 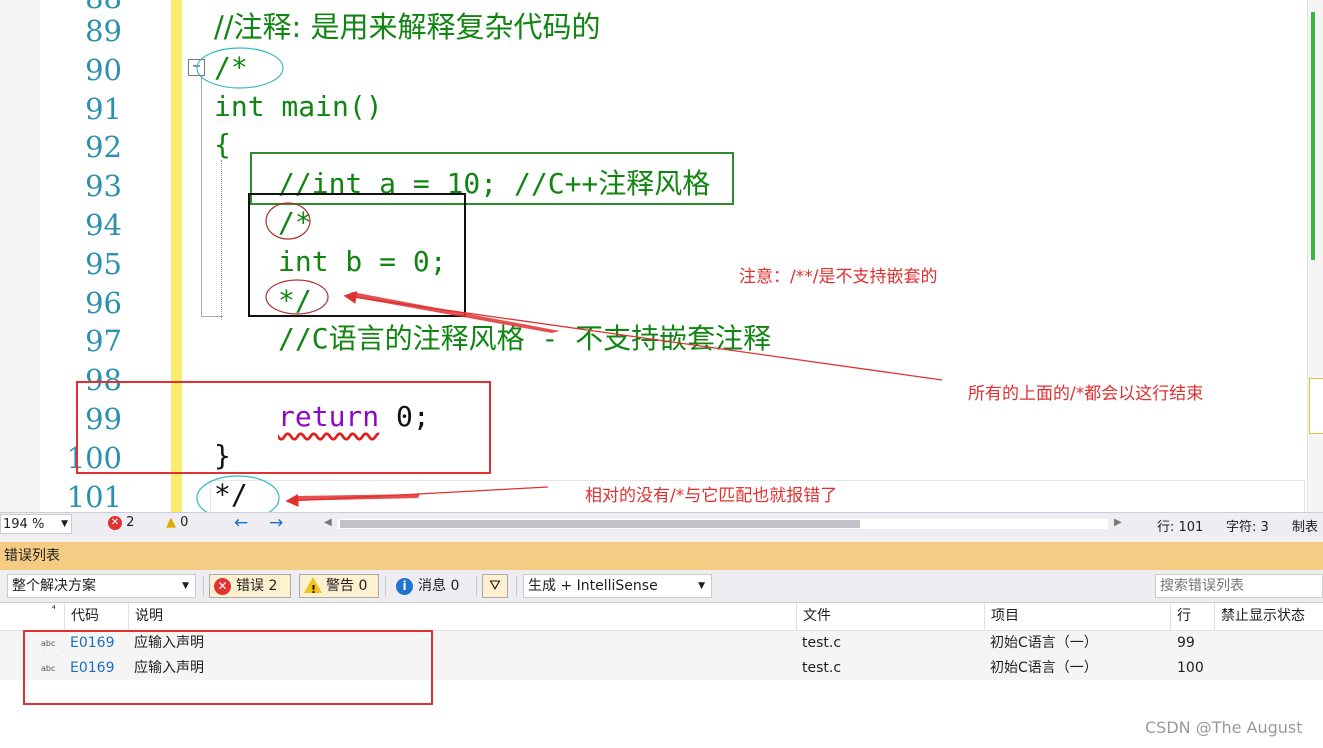 What do you see at coordinates (295, 223) in the screenshot?
I see `code-line-94: /*` at bounding box center [295, 223].